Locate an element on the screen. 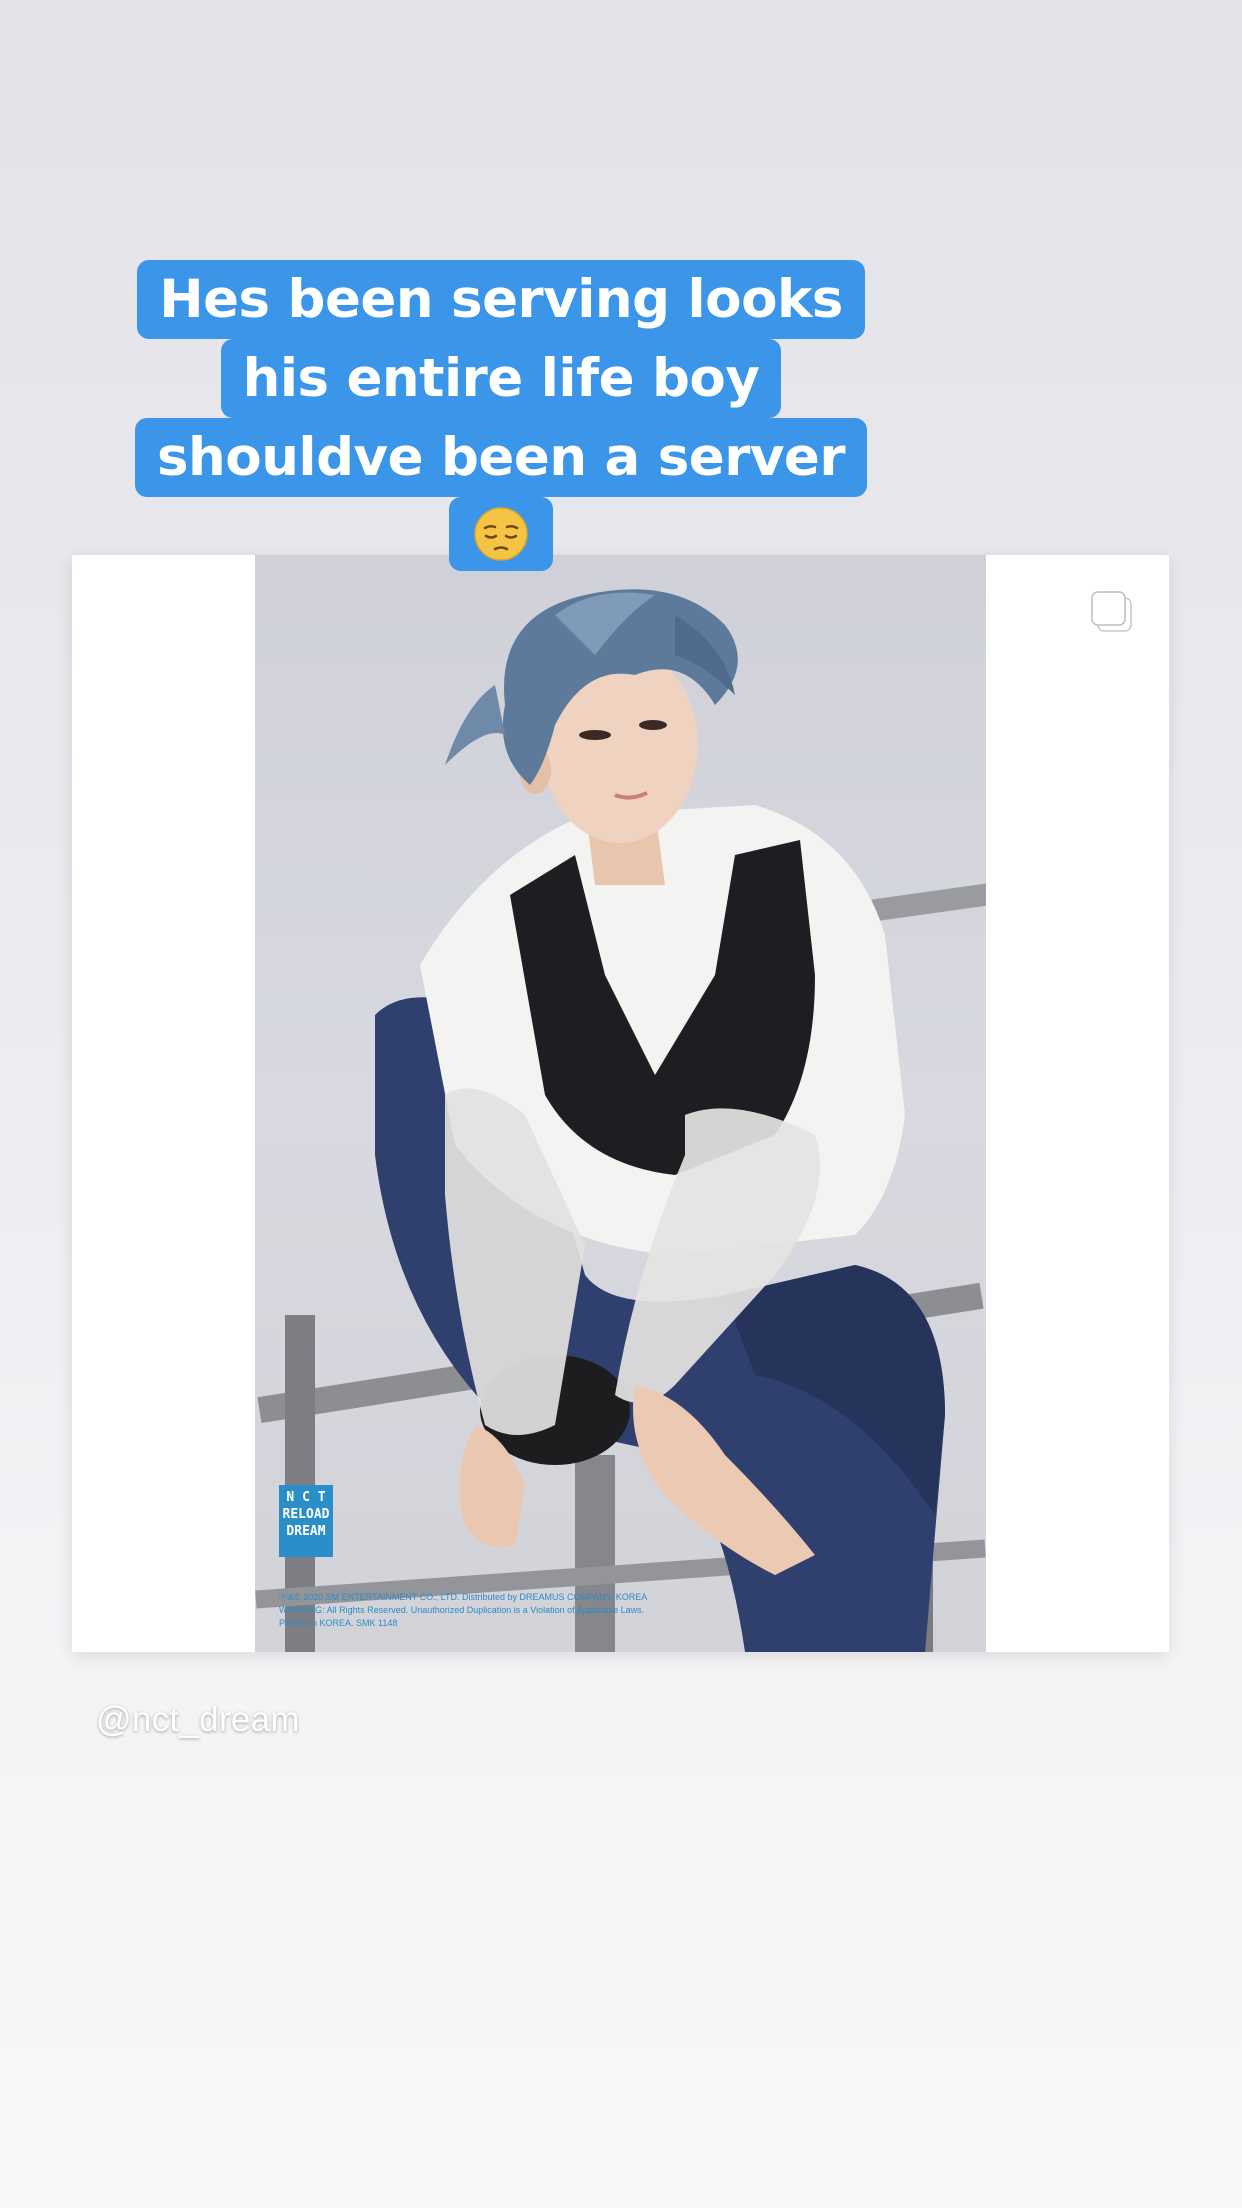  pensive-face-icon is located at coordinates (501, 534).